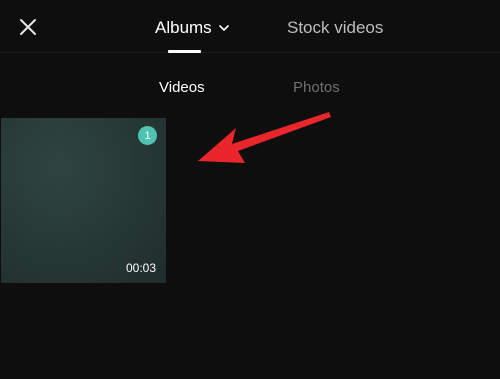  I want to click on chevron-down-icon, so click(224, 28).